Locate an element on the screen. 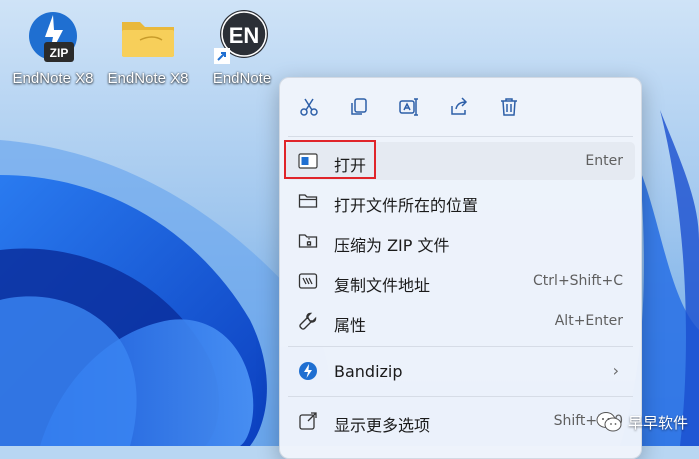  folder-icon is located at coordinates (148, 36).